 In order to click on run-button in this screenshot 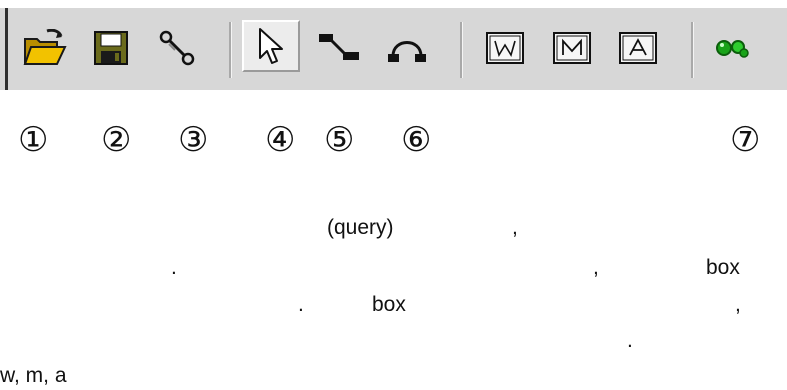, I will do `click(732, 48)`.